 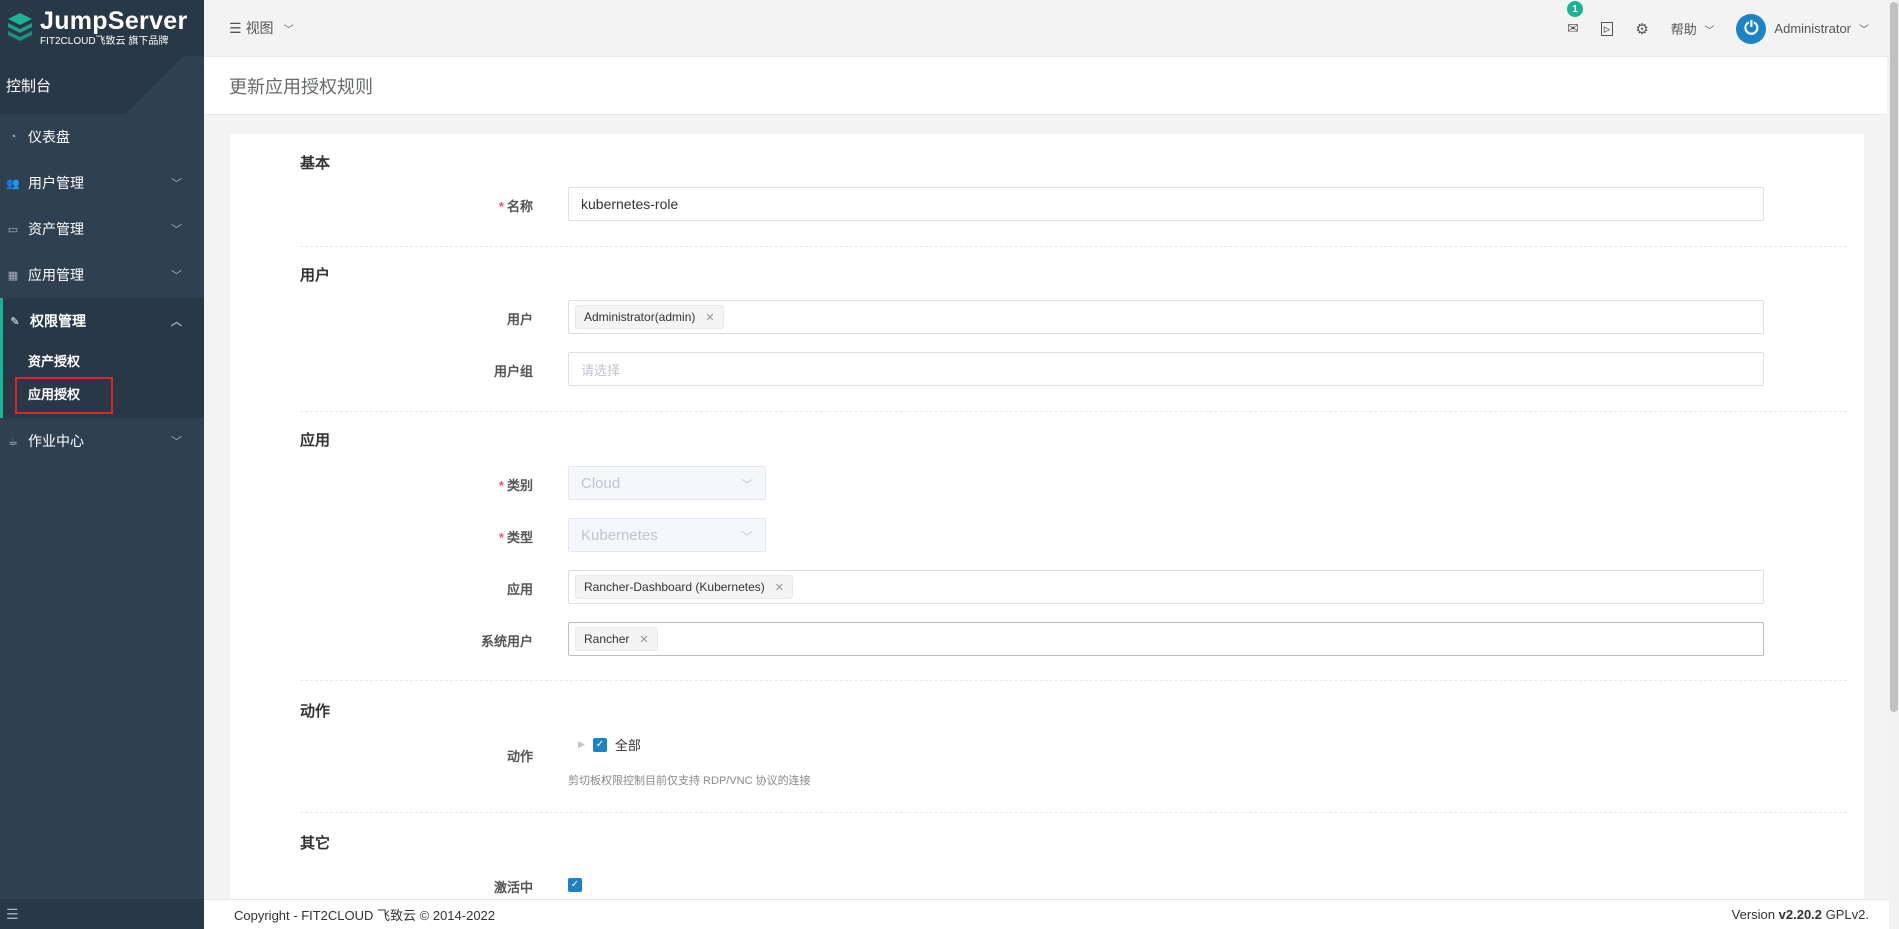 What do you see at coordinates (102, 137) in the screenshot?
I see `sidebar-item-dashboard: ◔ 仪表盘` at bounding box center [102, 137].